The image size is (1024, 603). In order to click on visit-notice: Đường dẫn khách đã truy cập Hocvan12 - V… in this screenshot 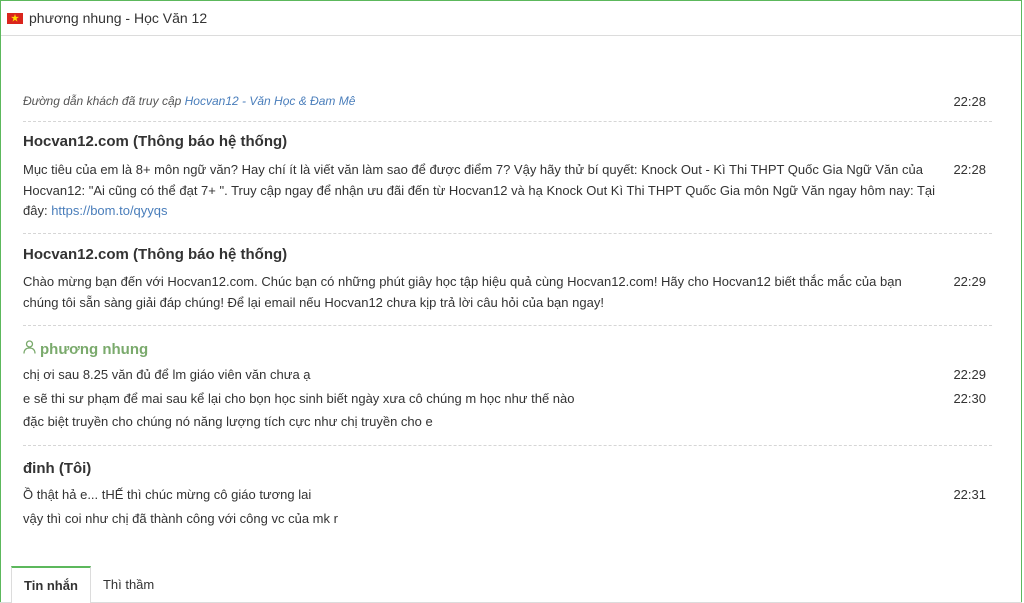, I will do `click(507, 101)`.